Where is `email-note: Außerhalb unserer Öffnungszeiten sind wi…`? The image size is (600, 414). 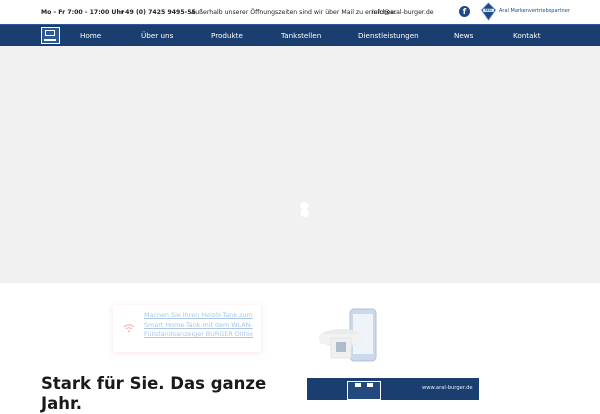 email-note: Außerhalb unserer Öffnungszeiten sind wi… is located at coordinates (294, 12).